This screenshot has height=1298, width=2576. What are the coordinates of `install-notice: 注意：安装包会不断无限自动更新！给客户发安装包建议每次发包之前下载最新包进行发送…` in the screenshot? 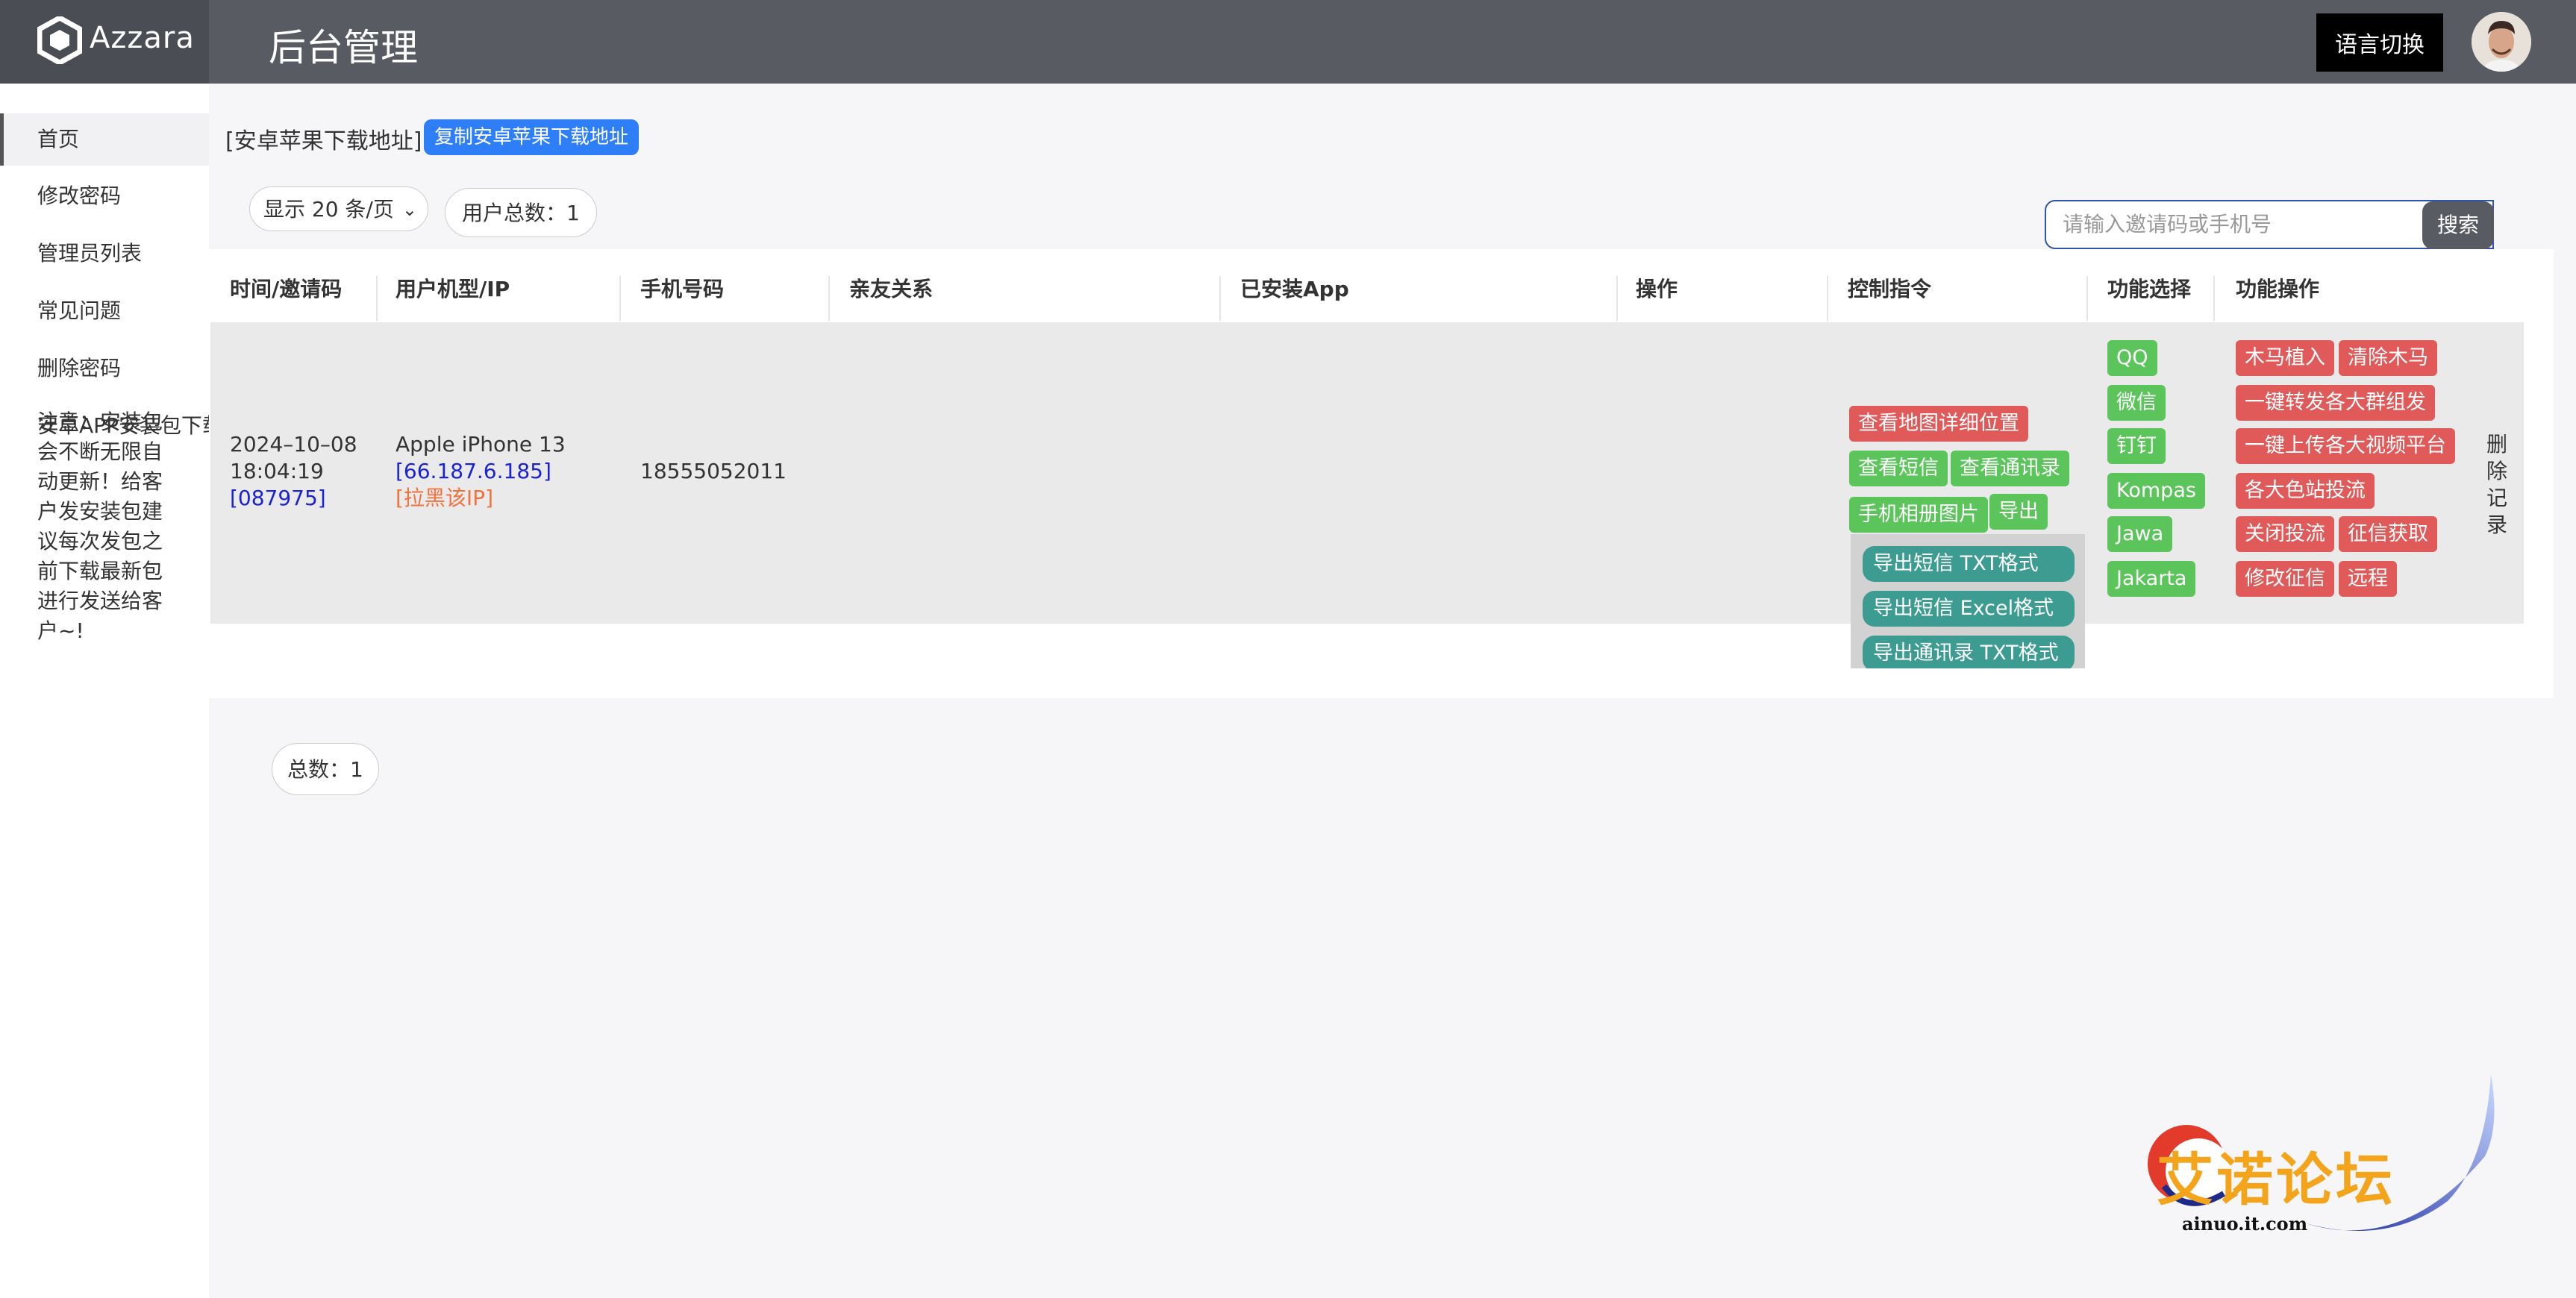 It's located at (100, 526).